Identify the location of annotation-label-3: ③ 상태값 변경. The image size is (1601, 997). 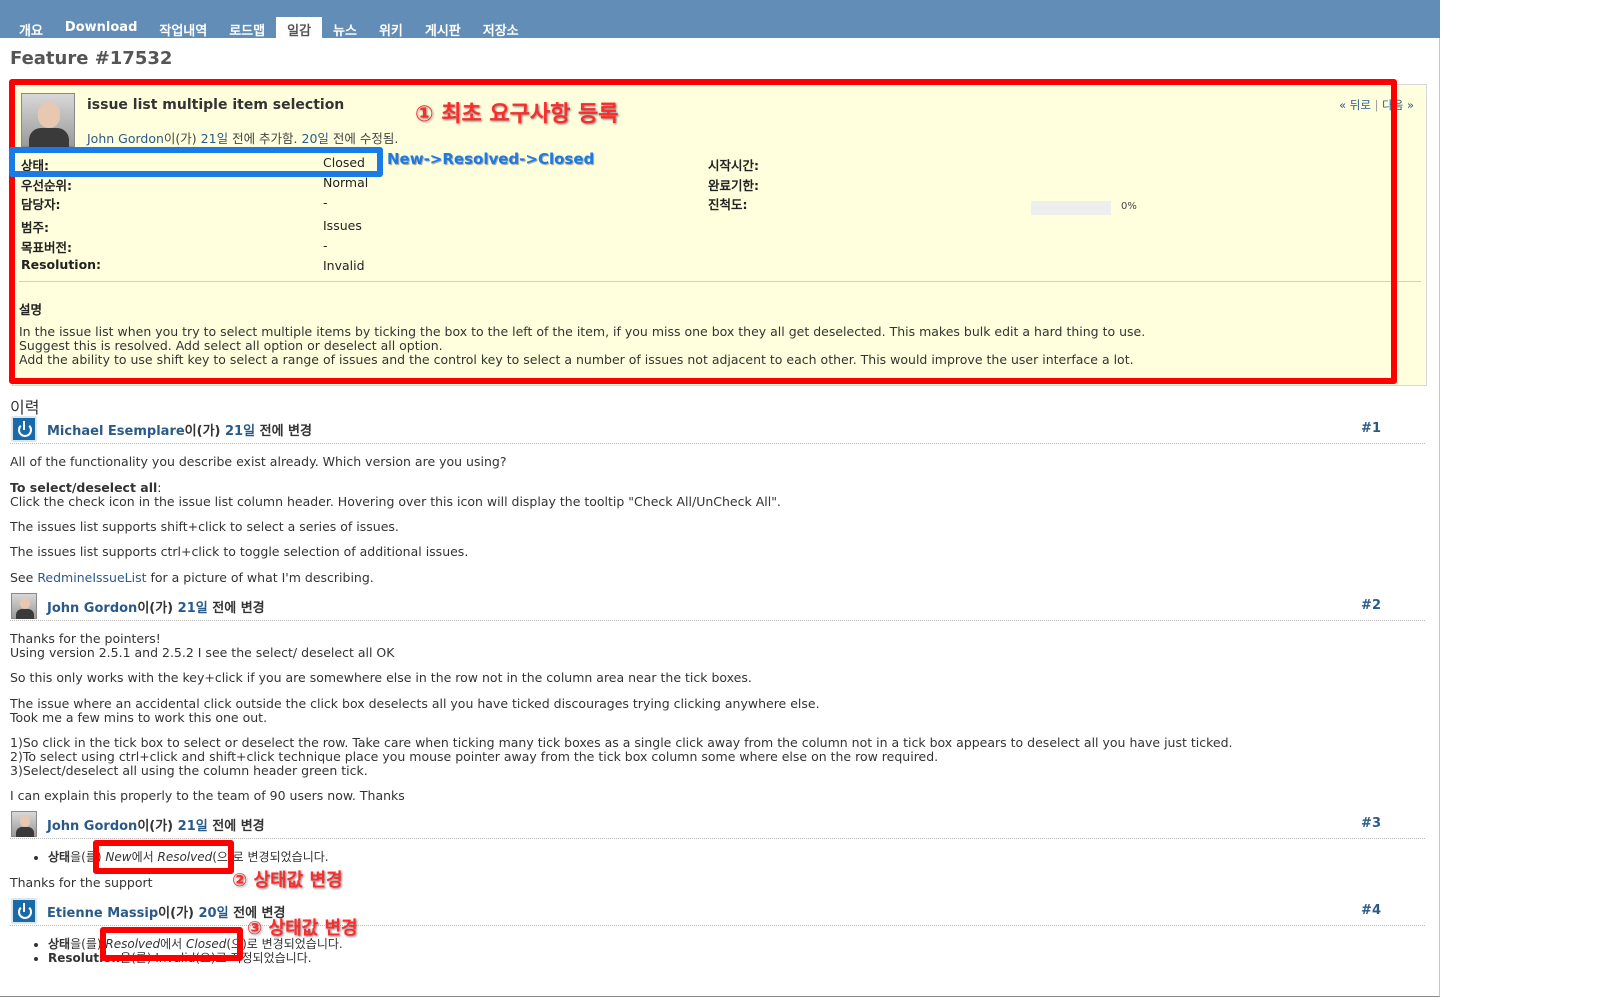
(302, 928).